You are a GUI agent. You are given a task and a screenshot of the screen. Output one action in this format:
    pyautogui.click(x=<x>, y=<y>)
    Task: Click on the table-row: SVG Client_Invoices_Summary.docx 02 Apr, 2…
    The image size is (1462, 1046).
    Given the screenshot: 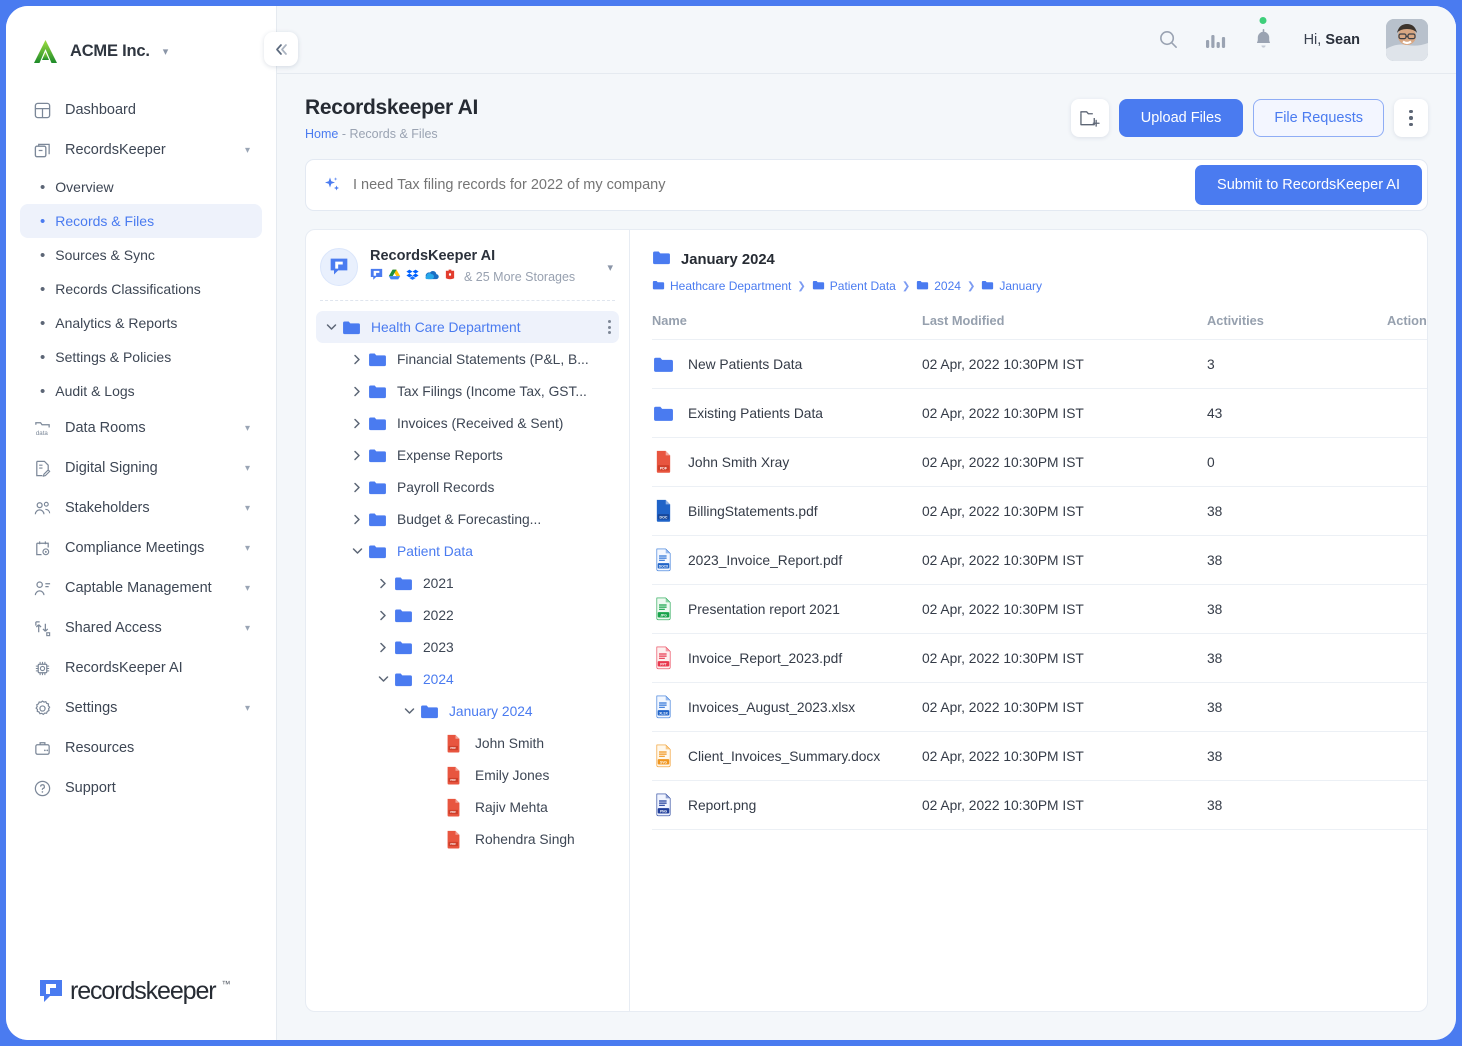 What is the action you would take?
    pyautogui.click(x=1039, y=756)
    